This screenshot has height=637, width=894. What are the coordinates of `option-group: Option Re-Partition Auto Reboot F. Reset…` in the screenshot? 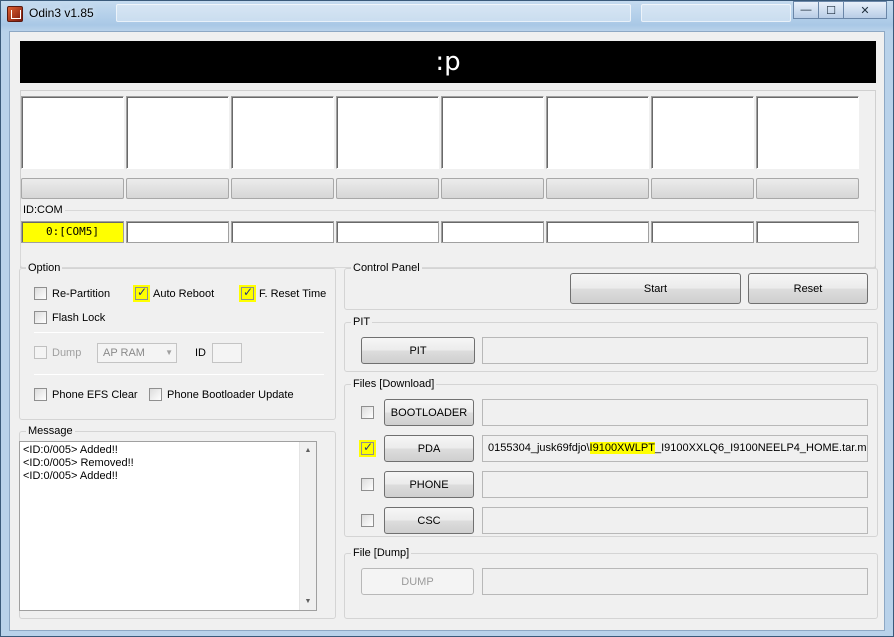 It's located at (177, 341).